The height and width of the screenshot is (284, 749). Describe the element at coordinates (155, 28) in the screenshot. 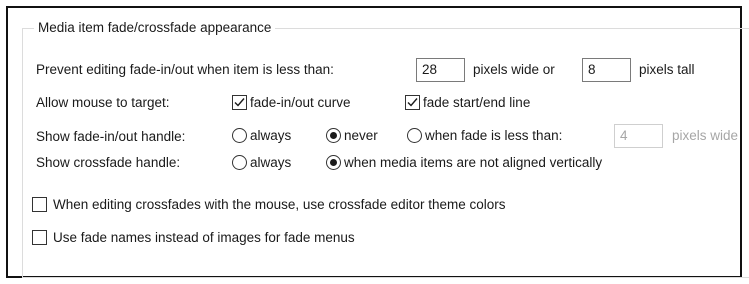

I see `group-title: Media item fade/crossfade appearance` at that location.